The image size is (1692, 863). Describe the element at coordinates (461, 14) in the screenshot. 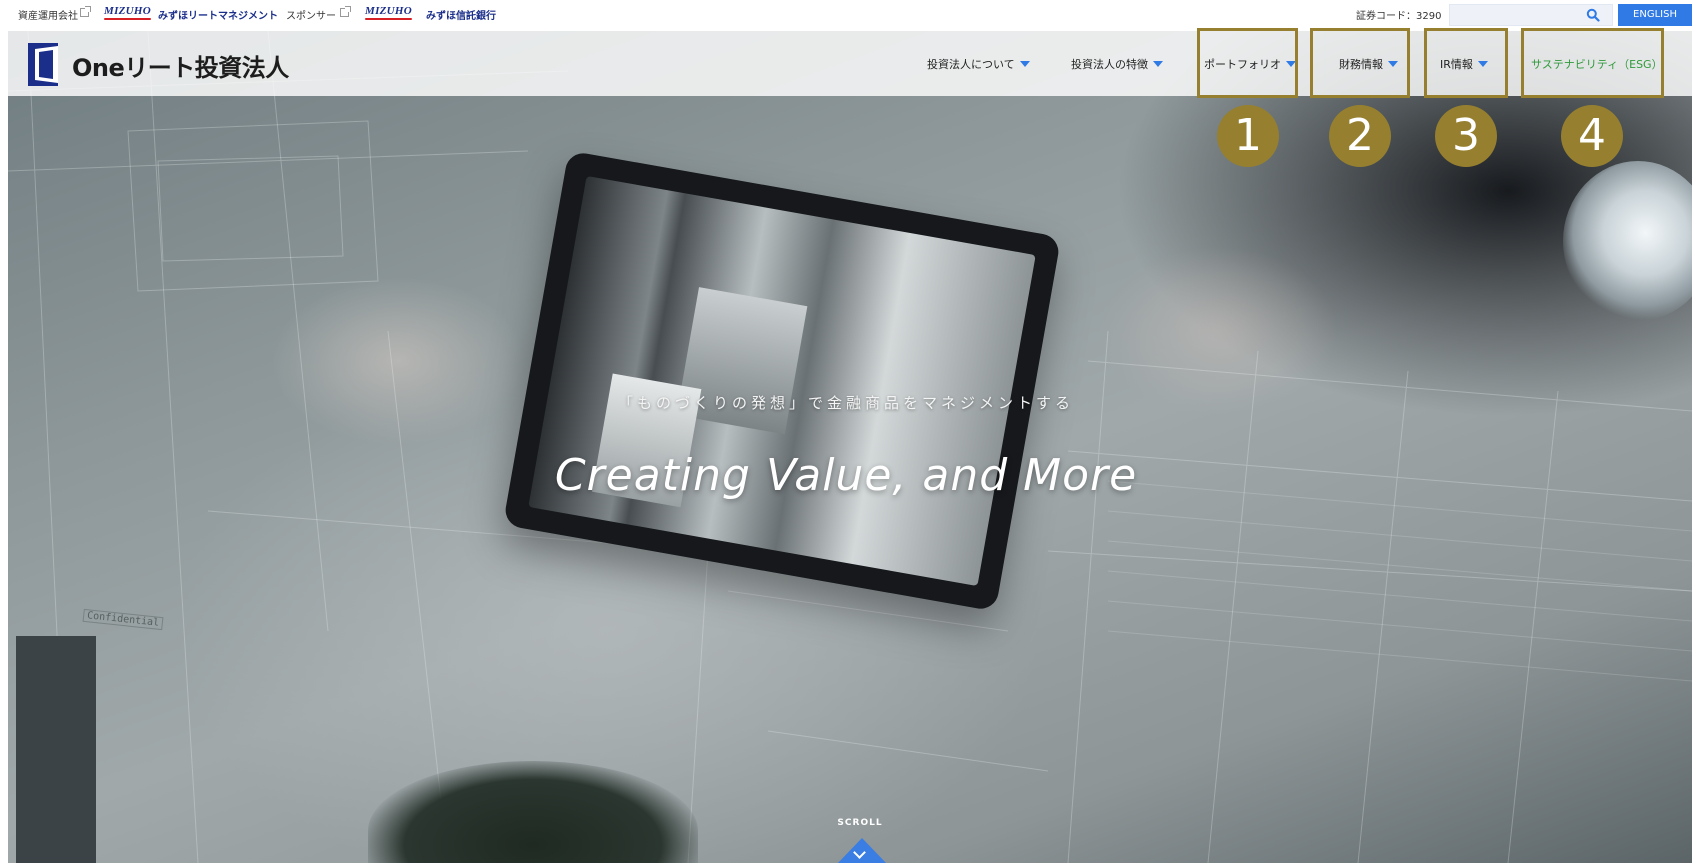

I see `sponsor-link: みずほ信託銀行` at that location.